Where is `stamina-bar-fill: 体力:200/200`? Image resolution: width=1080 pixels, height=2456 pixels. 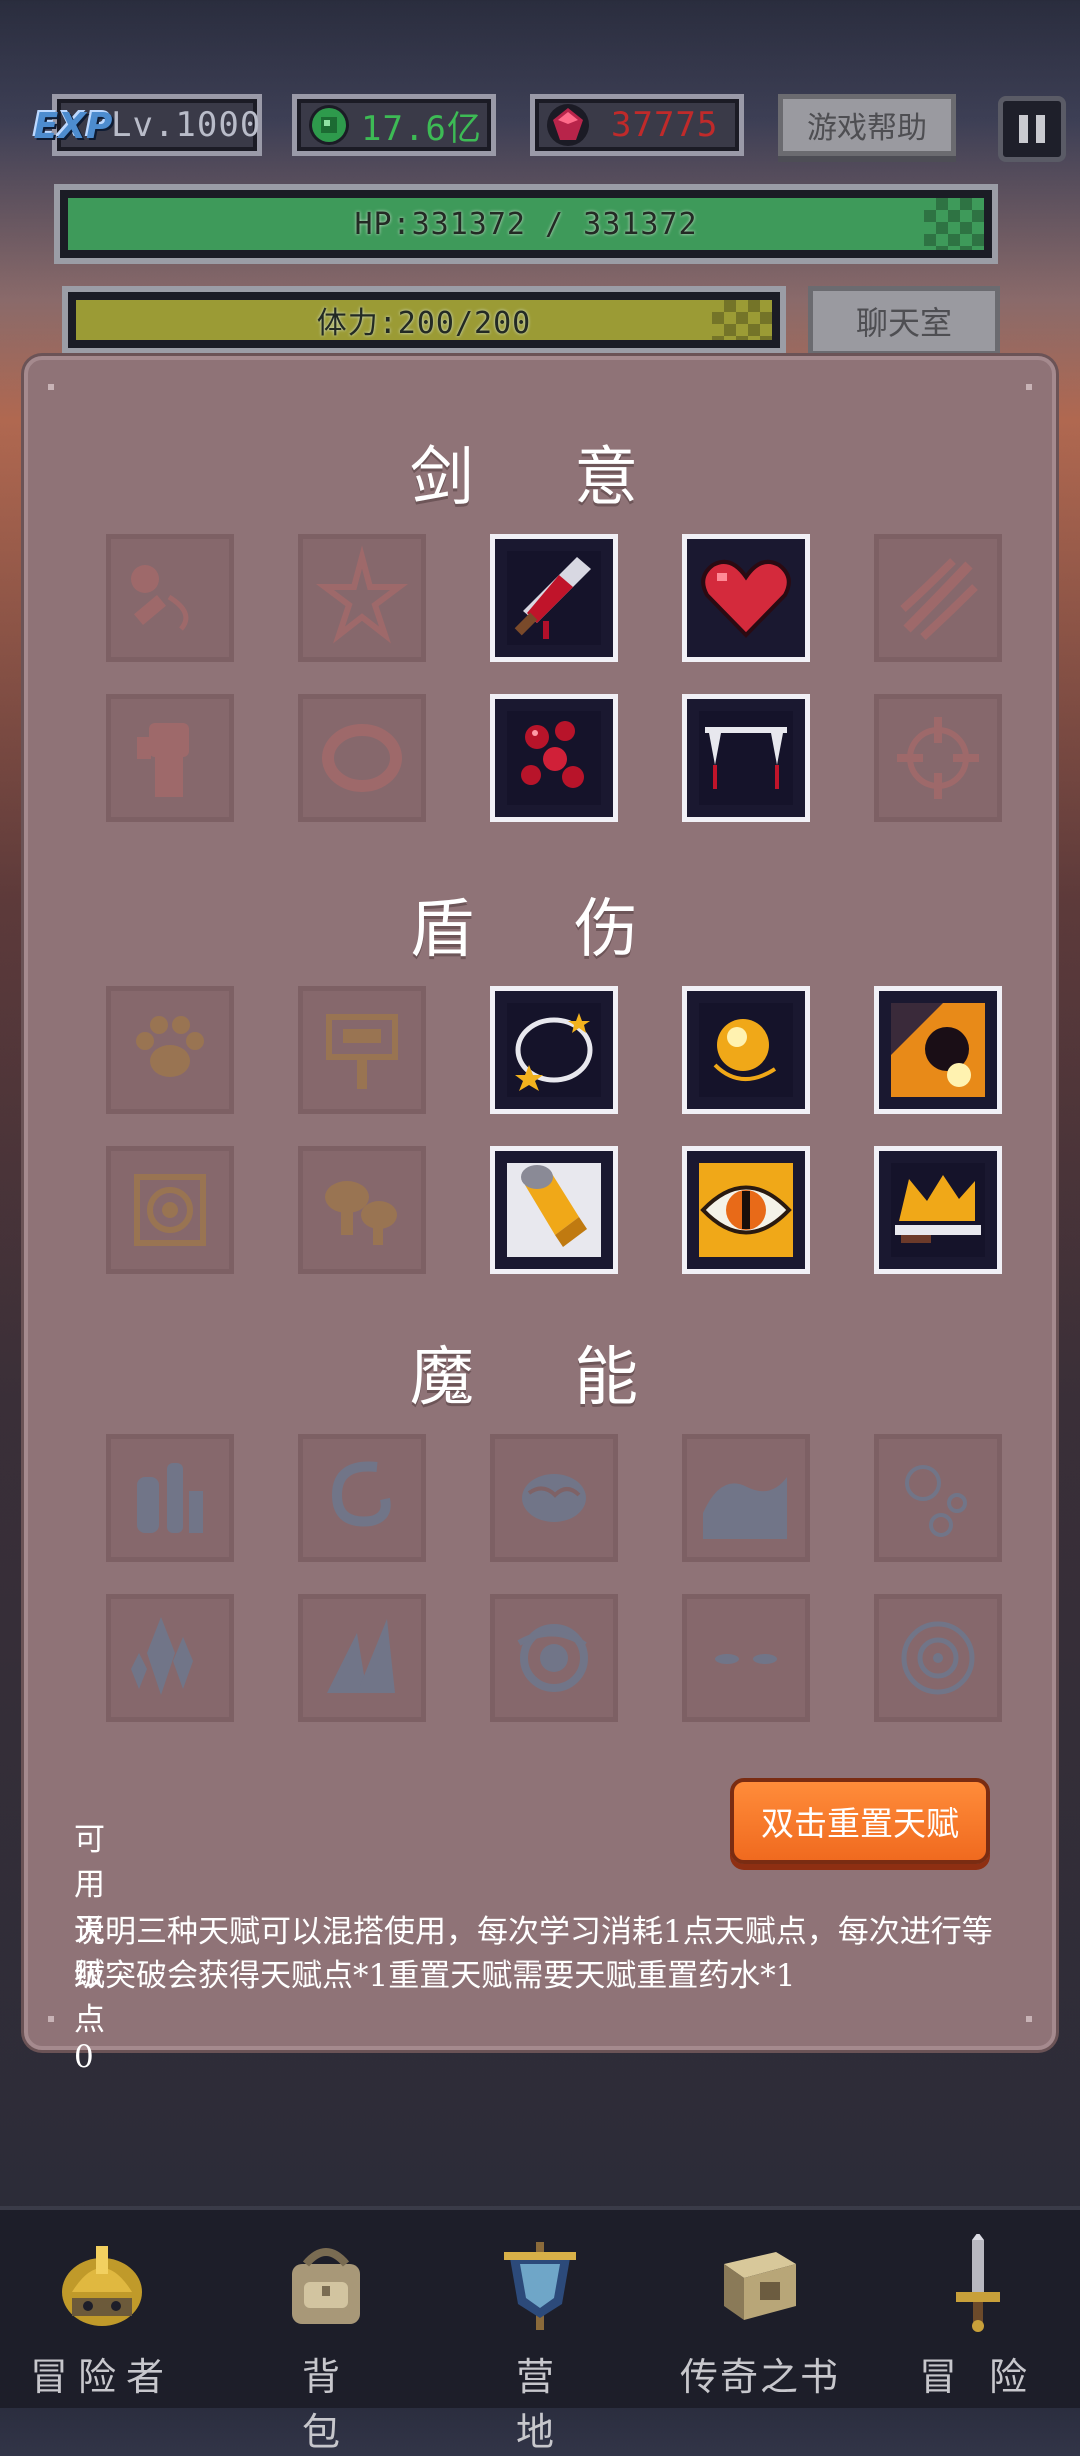 stamina-bar-fill: 体力:200/200 is located at coordinates (424, 320).